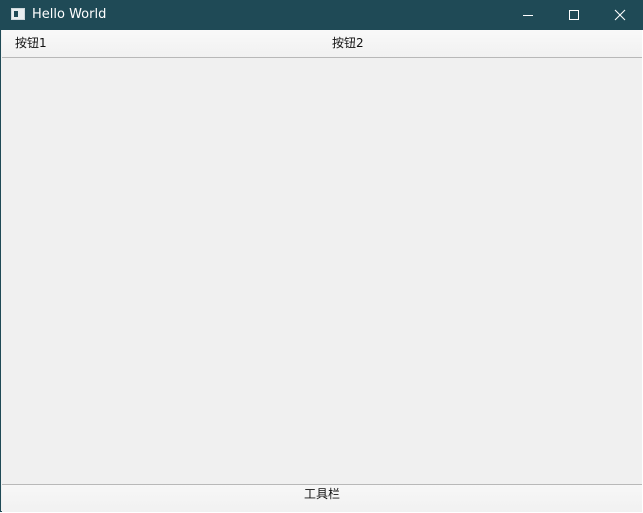 The height and width of the screenshot is (513, 643). Describe the element at coordinates (18, 14) in the screenshot. I see `app-icon` at that location.